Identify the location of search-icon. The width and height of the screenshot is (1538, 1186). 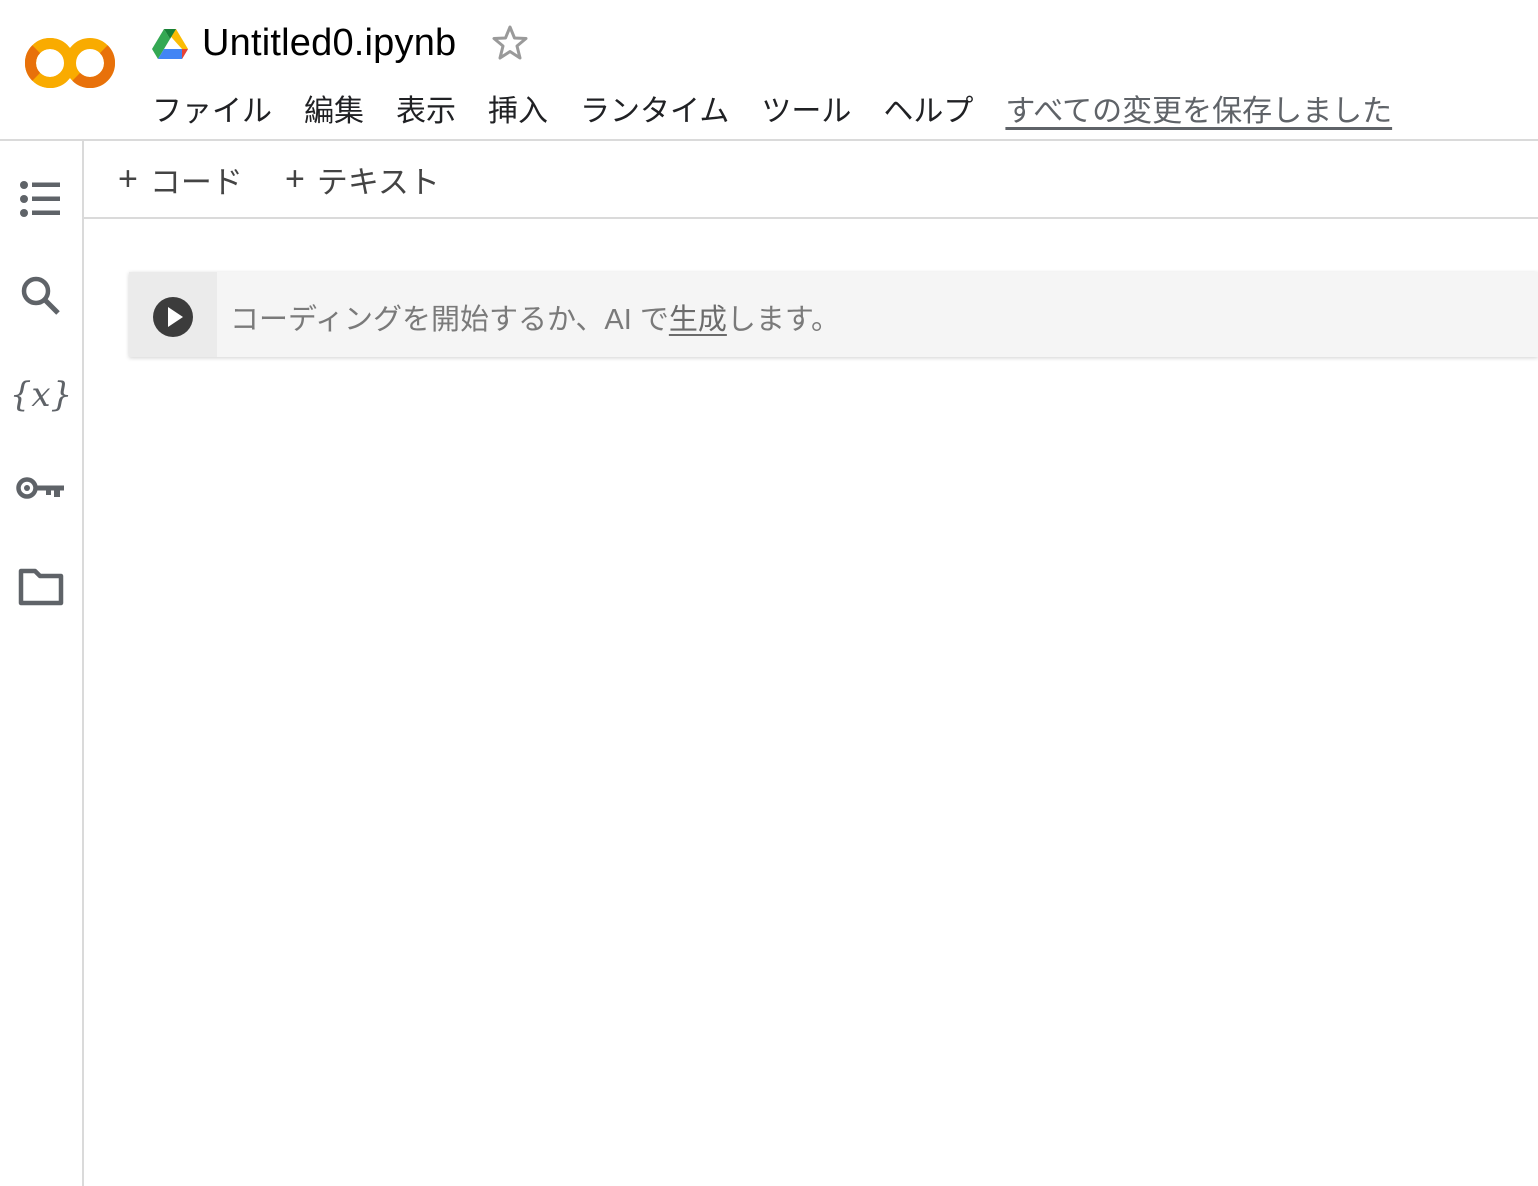
(41, 298).